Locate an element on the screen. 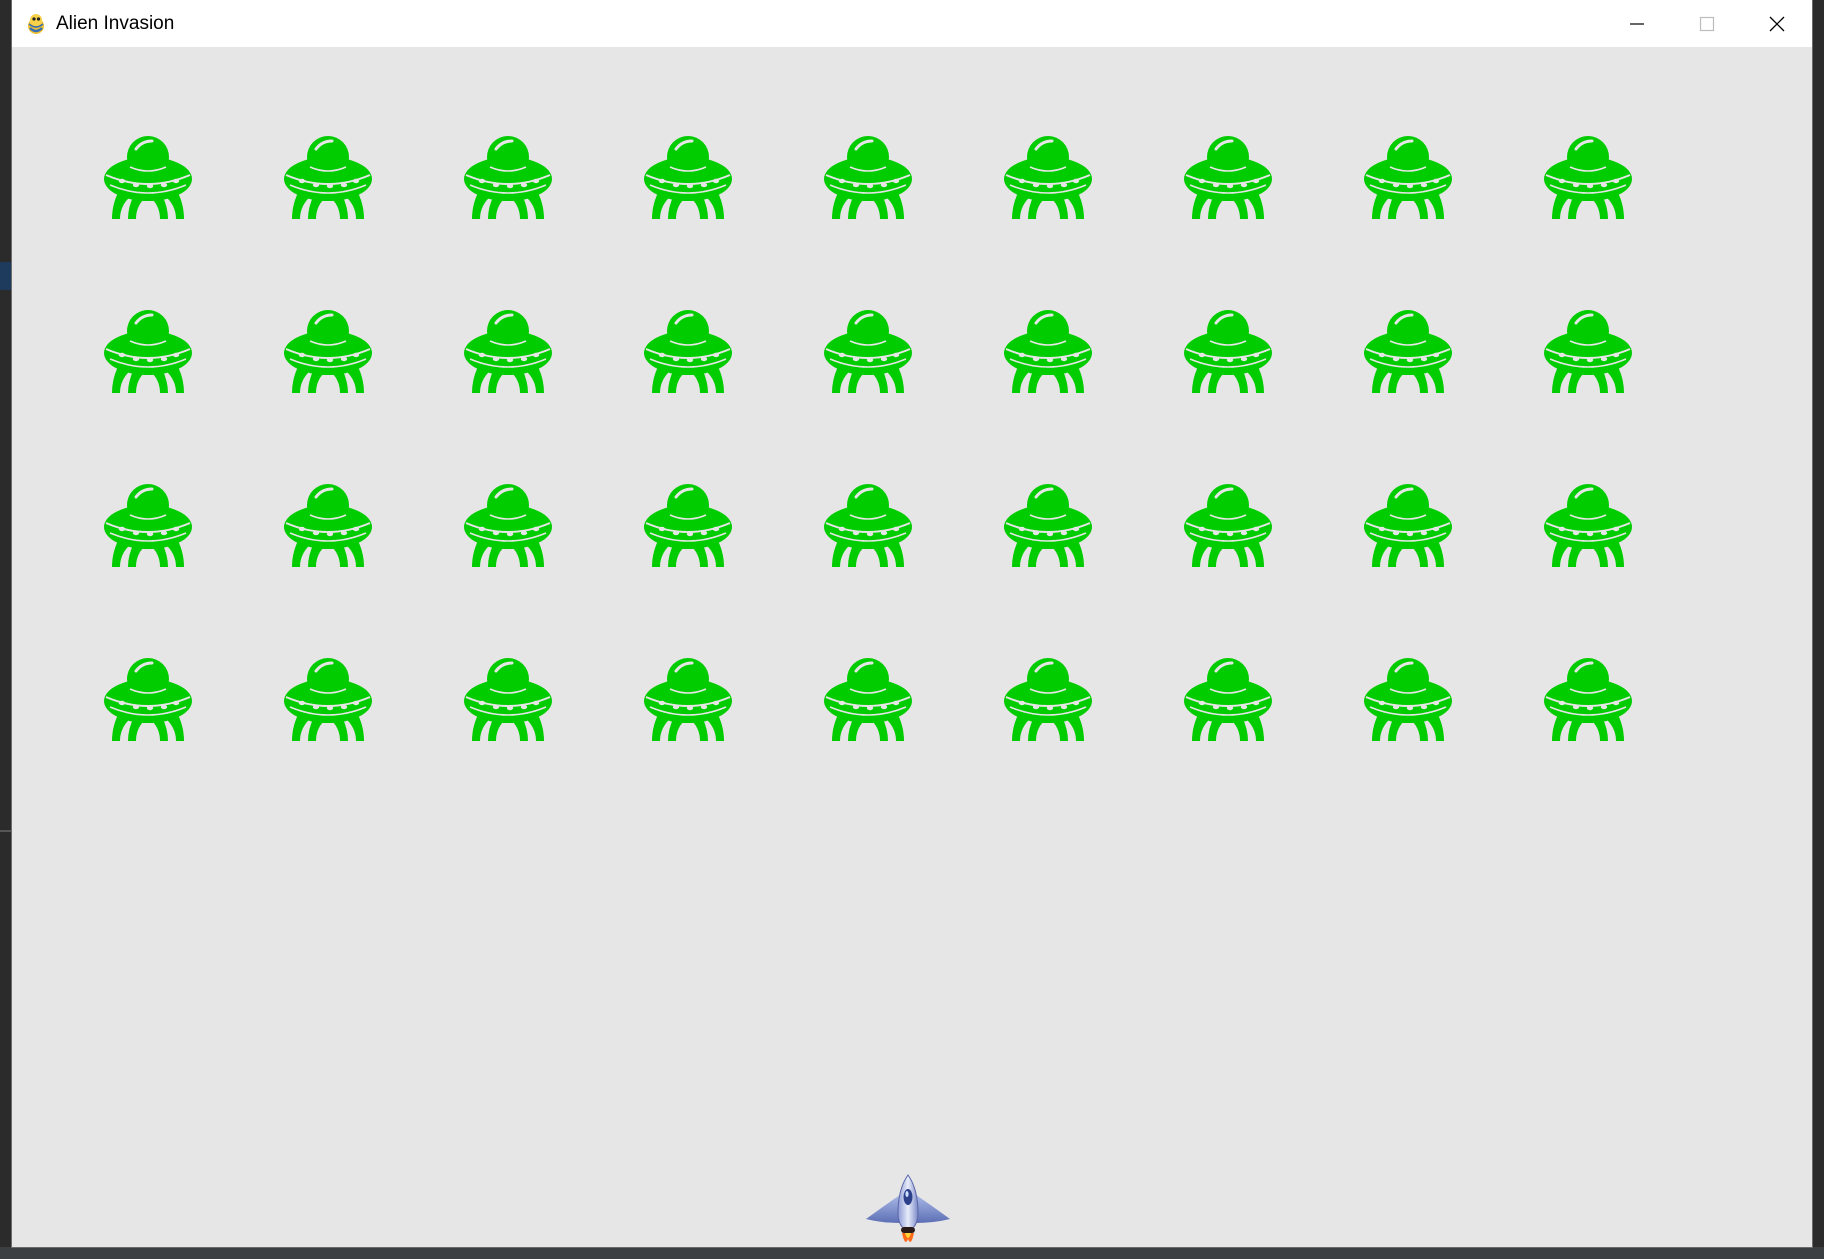 Image resolution: width=1824 pixels, height=1259 pixels. ide-status-bar is located at coordinates (912, 1253).